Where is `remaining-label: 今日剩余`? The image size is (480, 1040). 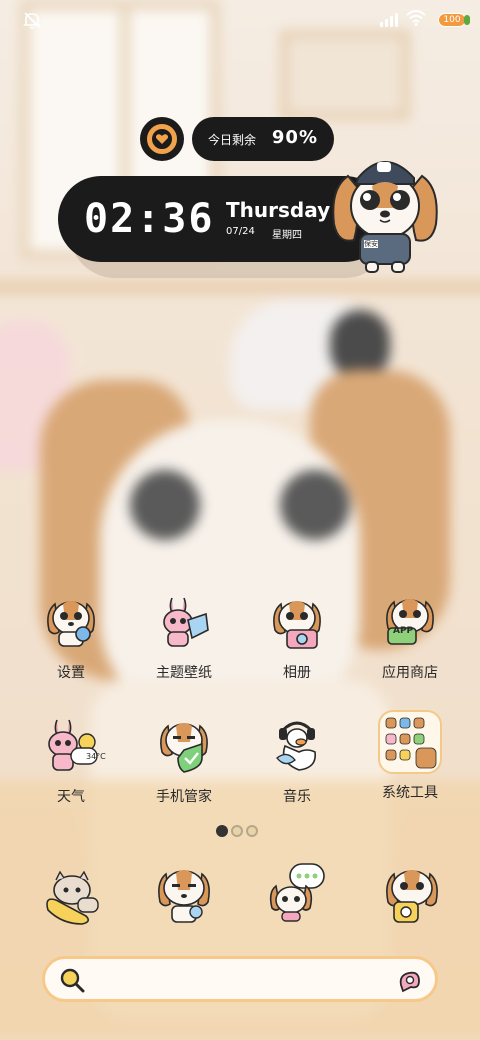
remaining-label: 今日剩余 is located at coordinates (232, 140).